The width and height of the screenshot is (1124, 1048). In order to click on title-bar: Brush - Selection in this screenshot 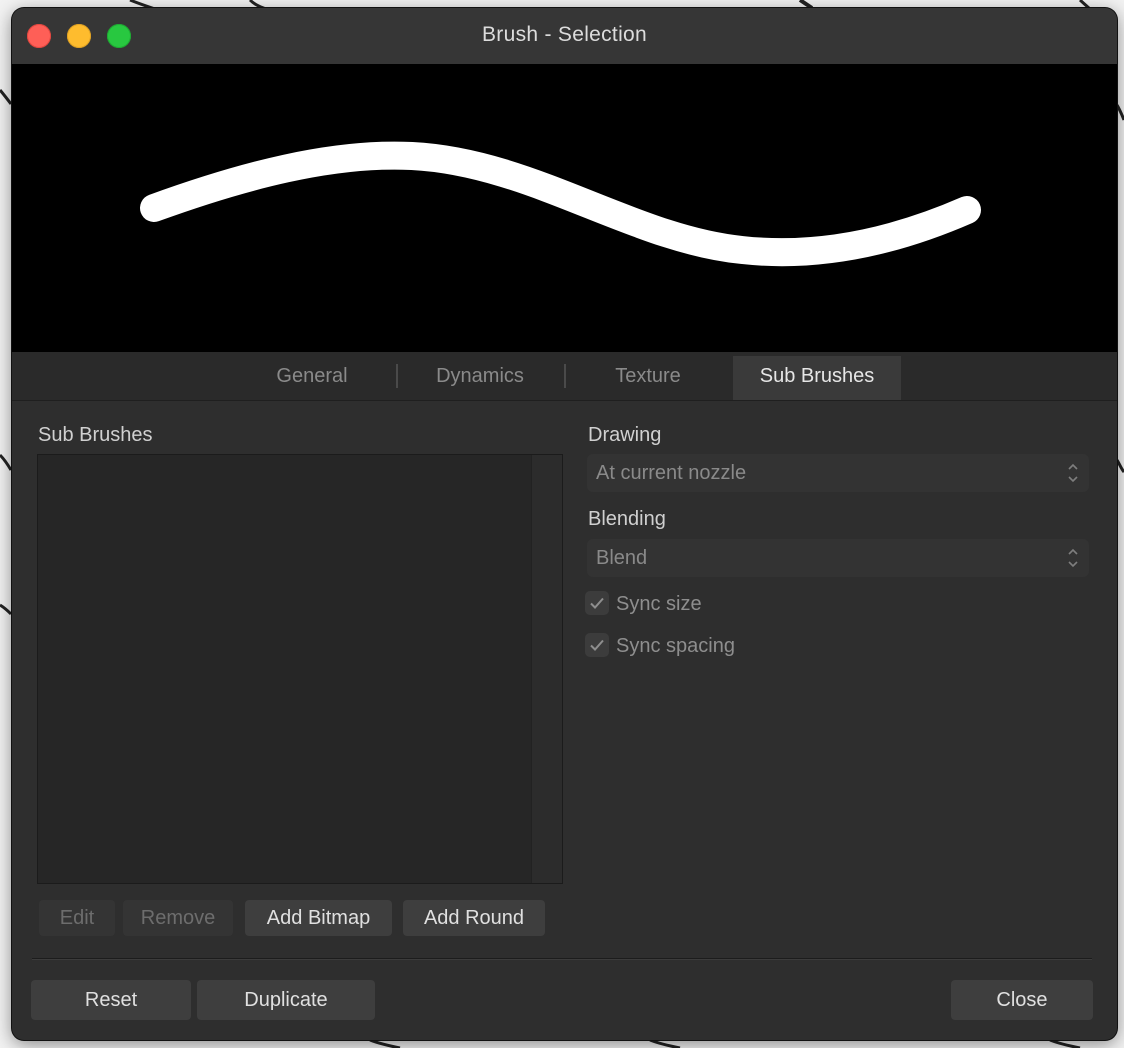, I will do `click(564, 36)`.